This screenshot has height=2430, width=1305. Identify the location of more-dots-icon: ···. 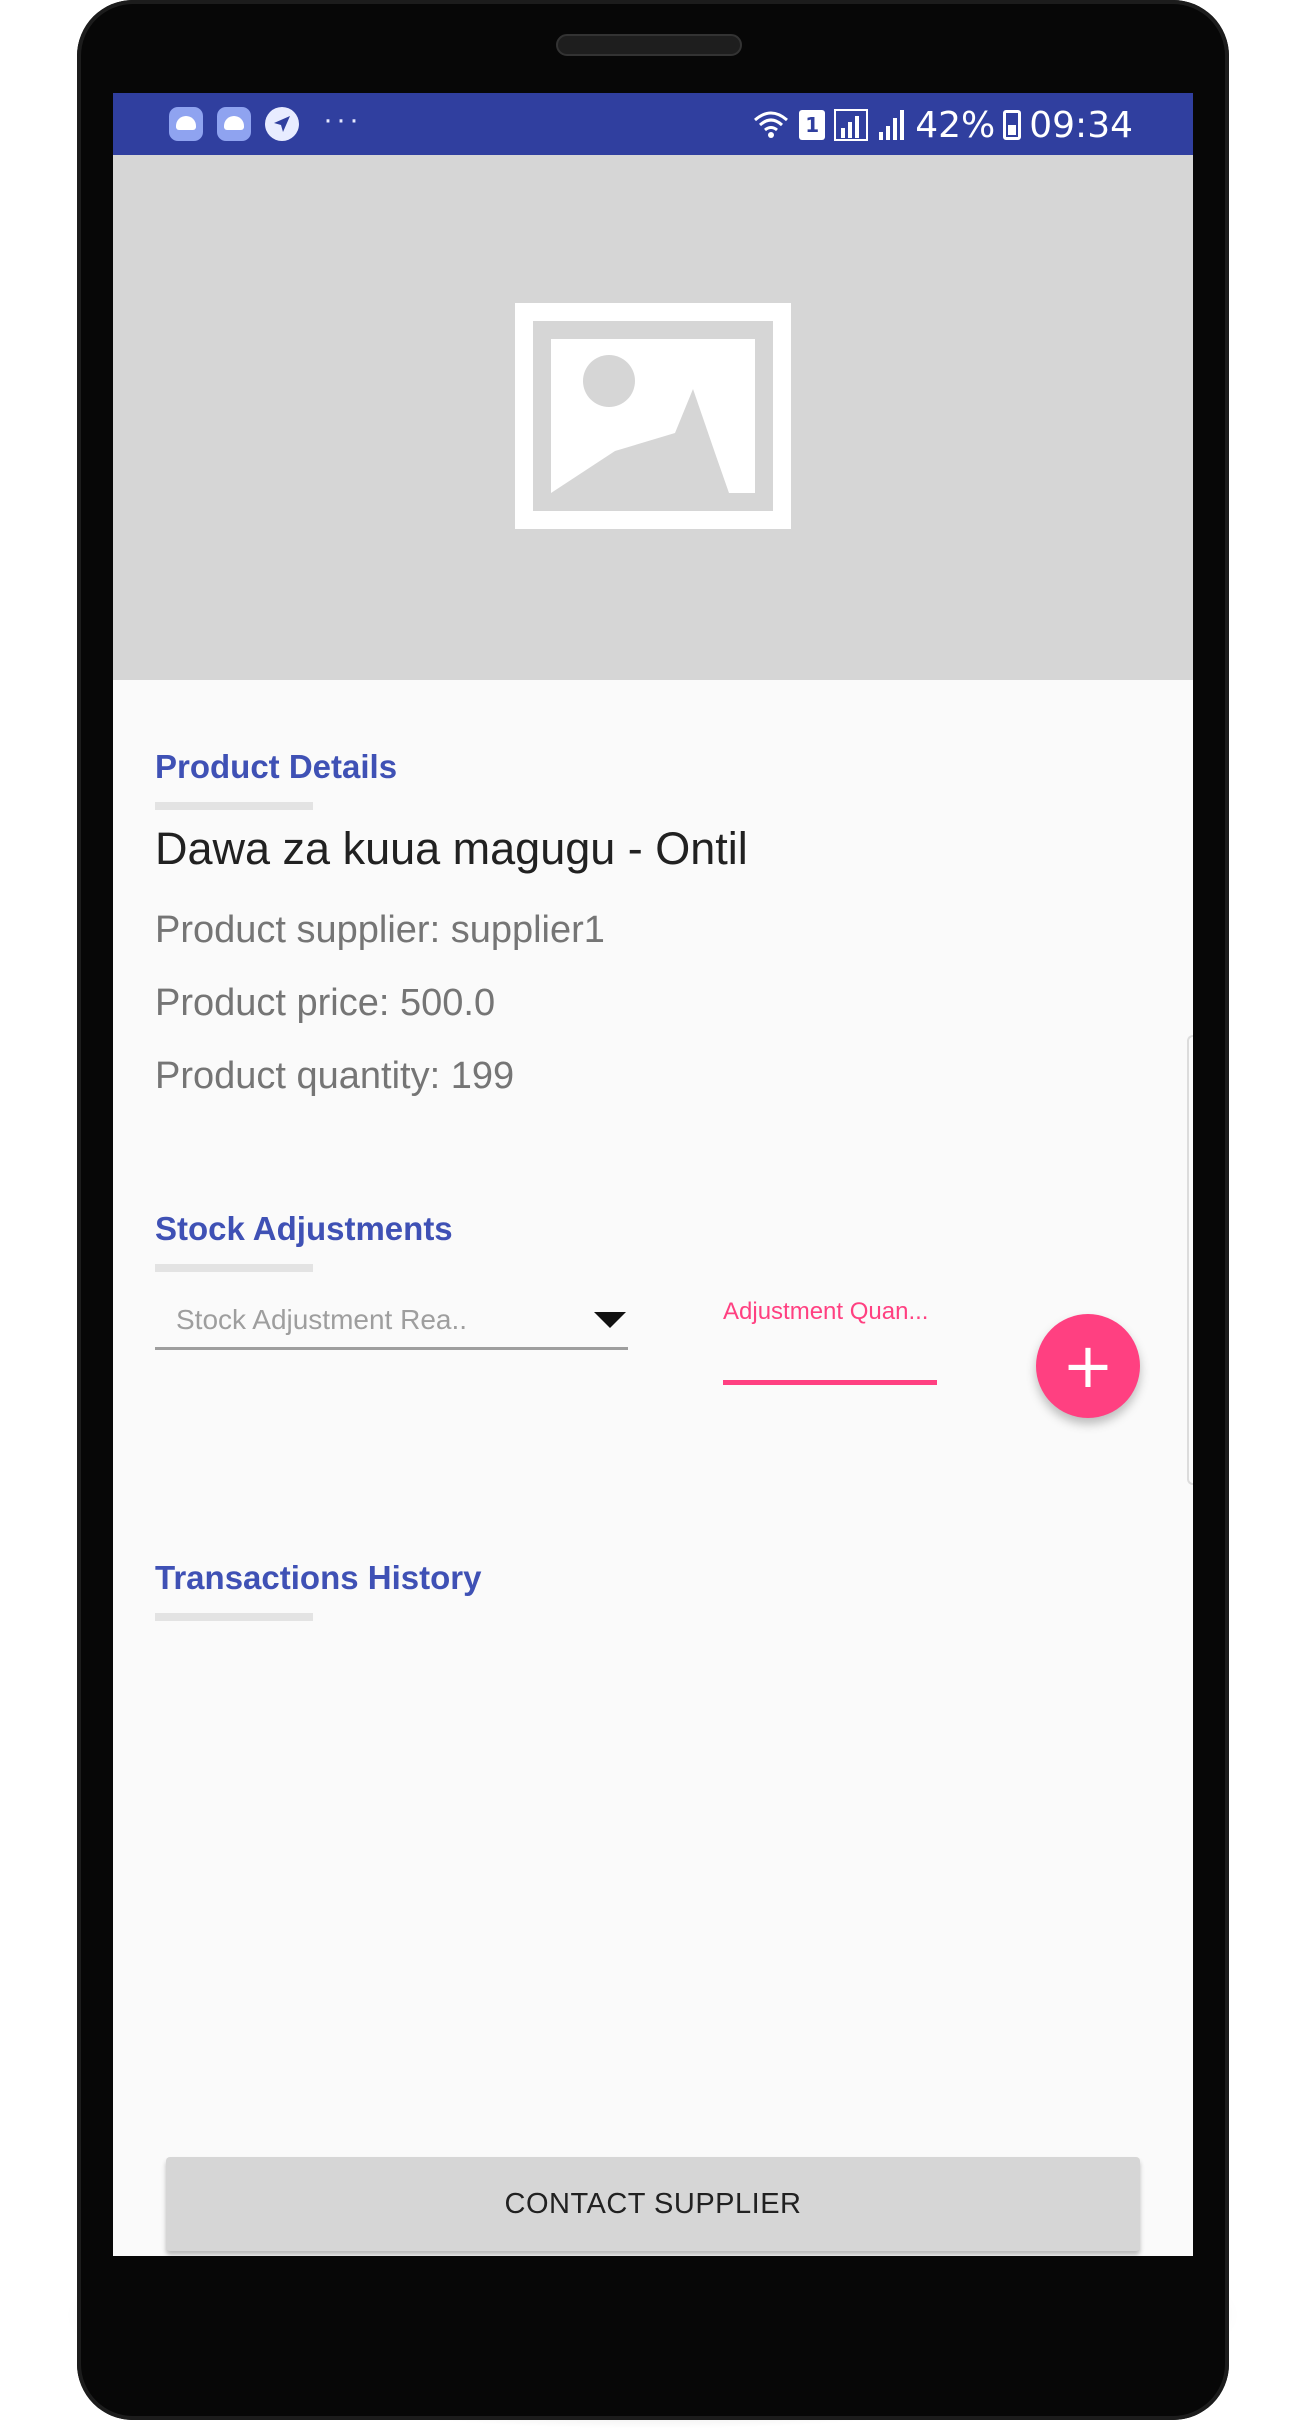
(342, 119).